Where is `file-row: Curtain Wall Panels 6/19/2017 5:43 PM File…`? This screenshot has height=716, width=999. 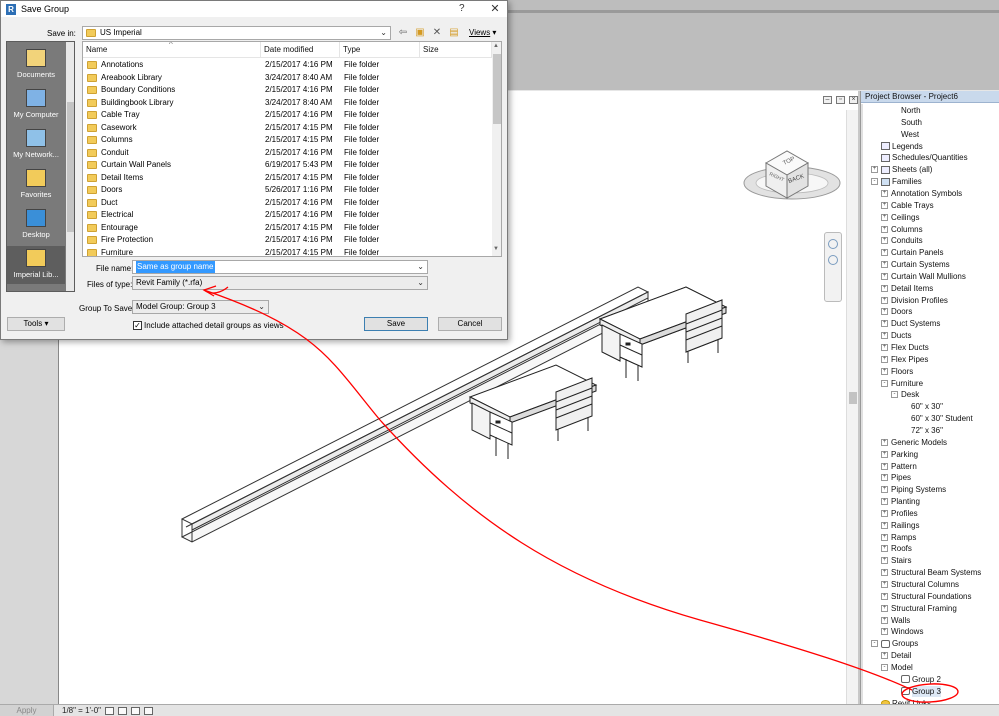
file-row: Curtain Wall Panels 6/19/2017 5:43 PM File… is located at coordinates (288, 165).